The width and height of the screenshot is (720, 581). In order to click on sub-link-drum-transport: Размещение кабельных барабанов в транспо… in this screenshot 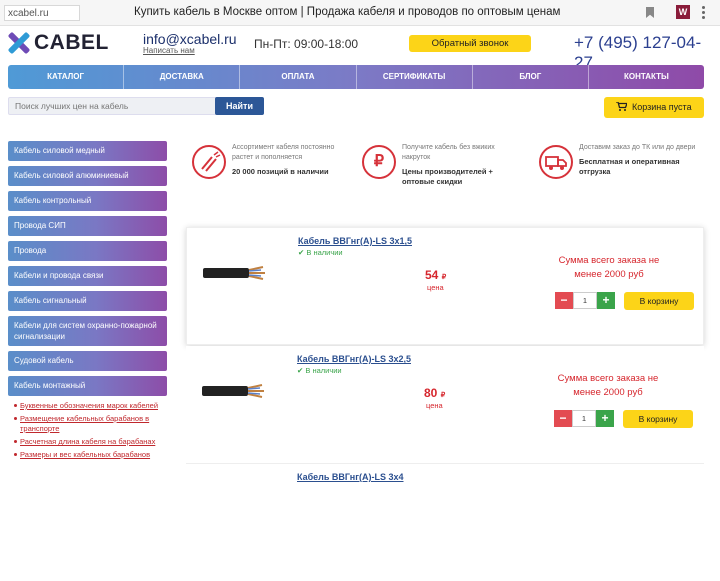, I will do `click(90, 424)`.